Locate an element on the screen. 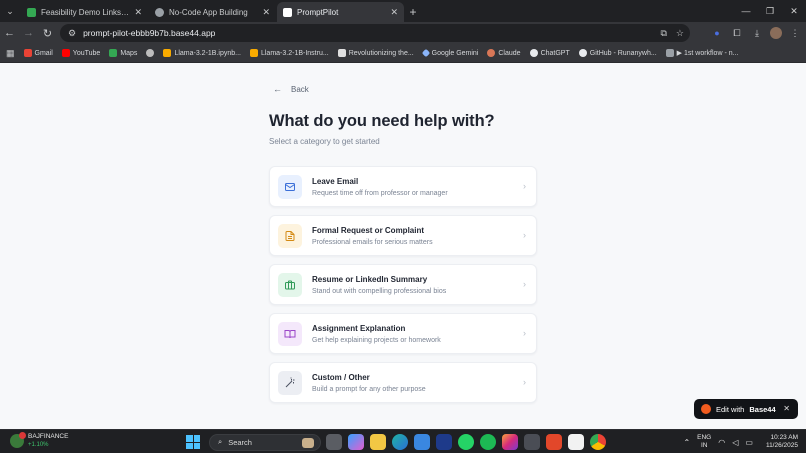 This screenshot has width=806, height=453. l-app-icon is located at coordinates (444, 442).